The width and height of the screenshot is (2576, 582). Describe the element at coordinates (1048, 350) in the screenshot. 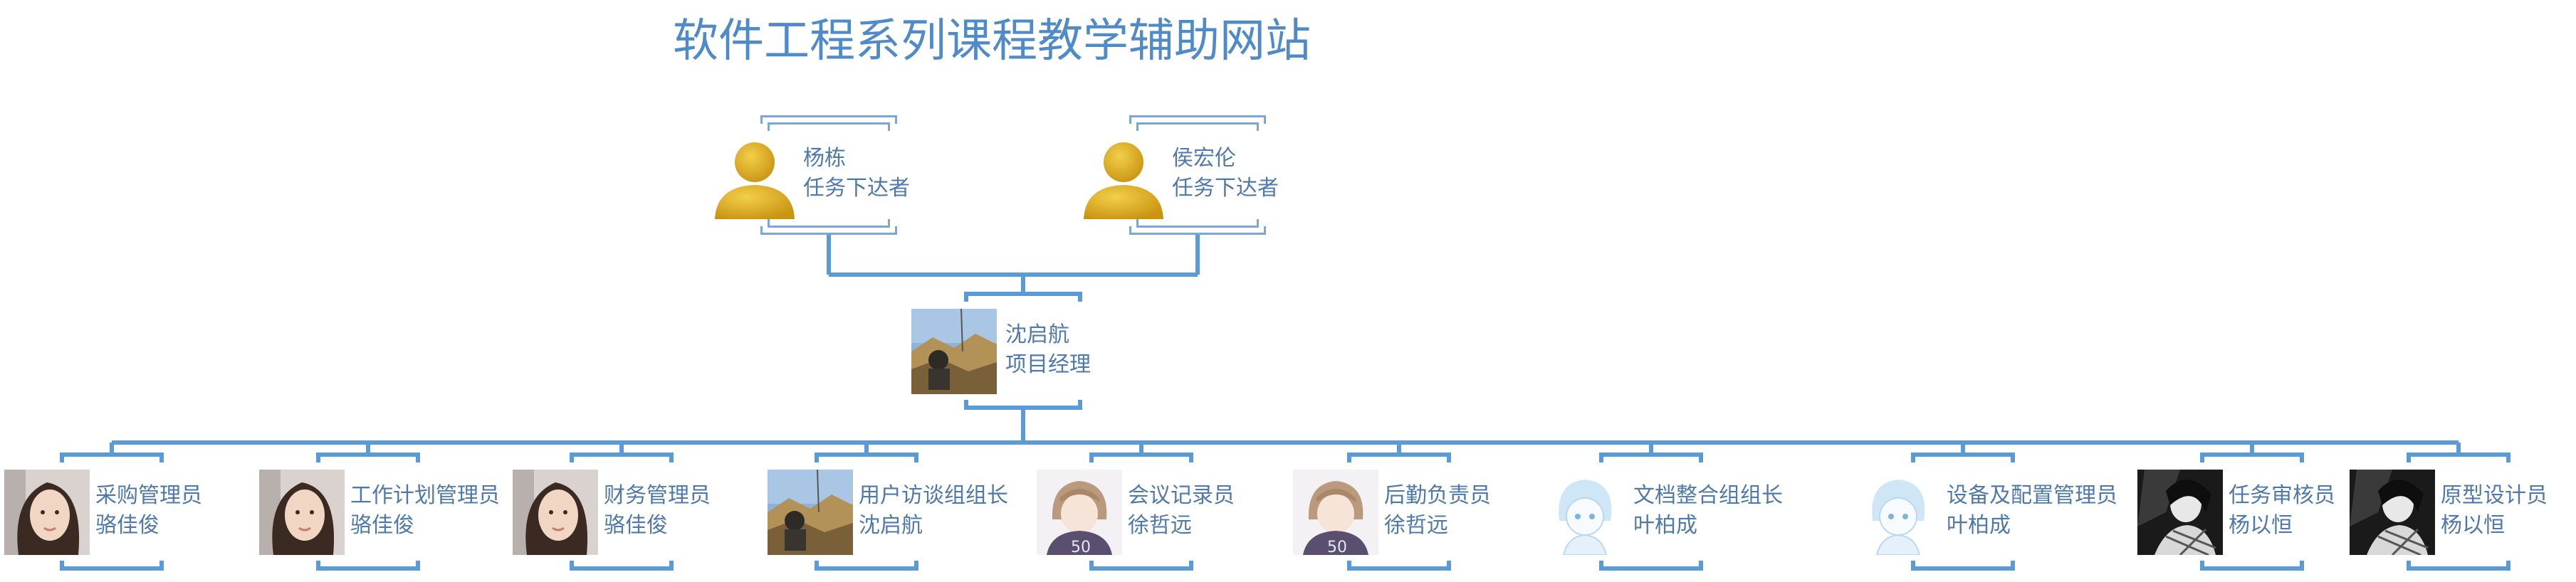

I see `node-labels: 沈启航 项目经理` at that location.